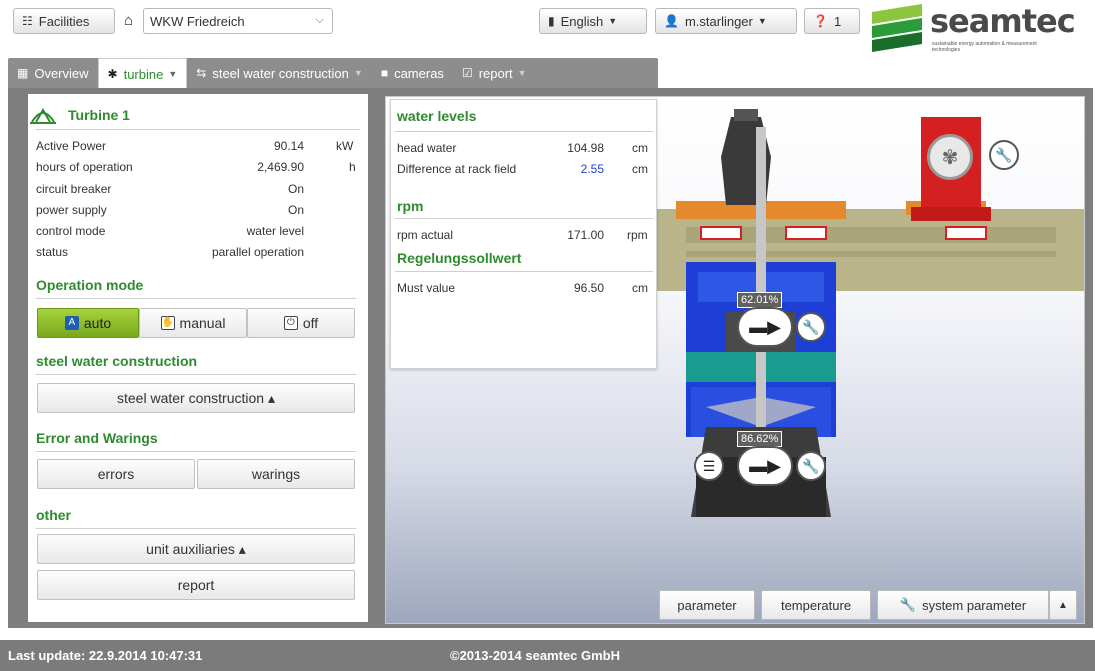  Describe the element at coordinates (290, 323) in the screenshot. I see `power-icon: ⏻` at that location.